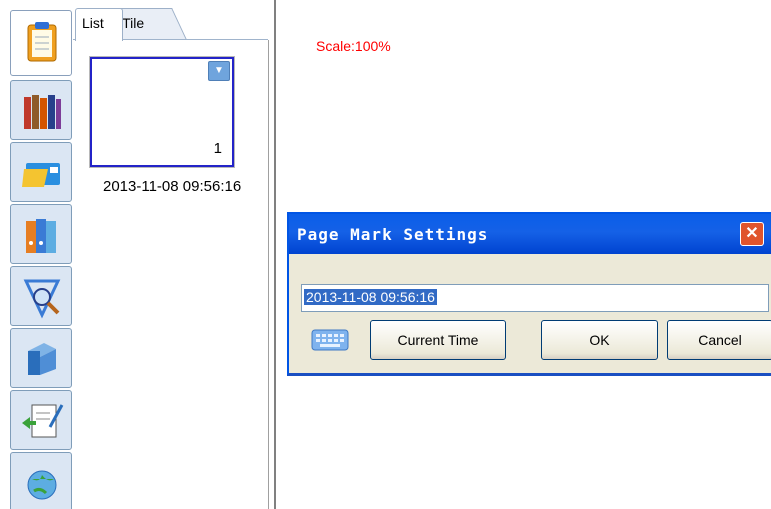 This screenshot has width=771, height=509. I want to click on search-button, so click(41, 296).